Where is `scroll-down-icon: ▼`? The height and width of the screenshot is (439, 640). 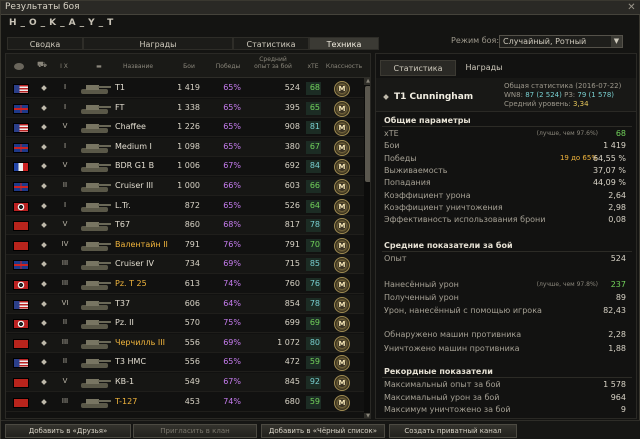 scroll-down-icon: ▼ is located at coordinates (367, 415).